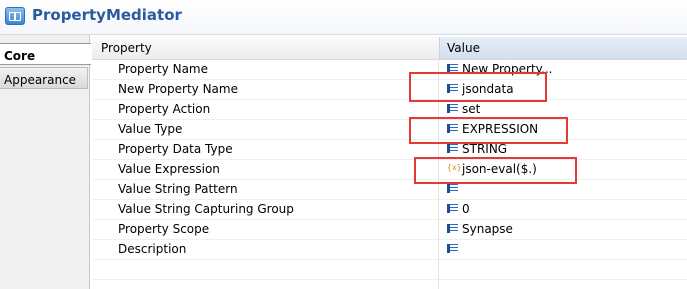 This screenshot has height=289, width=687. Describe the element at coordinates (389, 48) in the screenshot. I see `table-header: Property Value` at that location.